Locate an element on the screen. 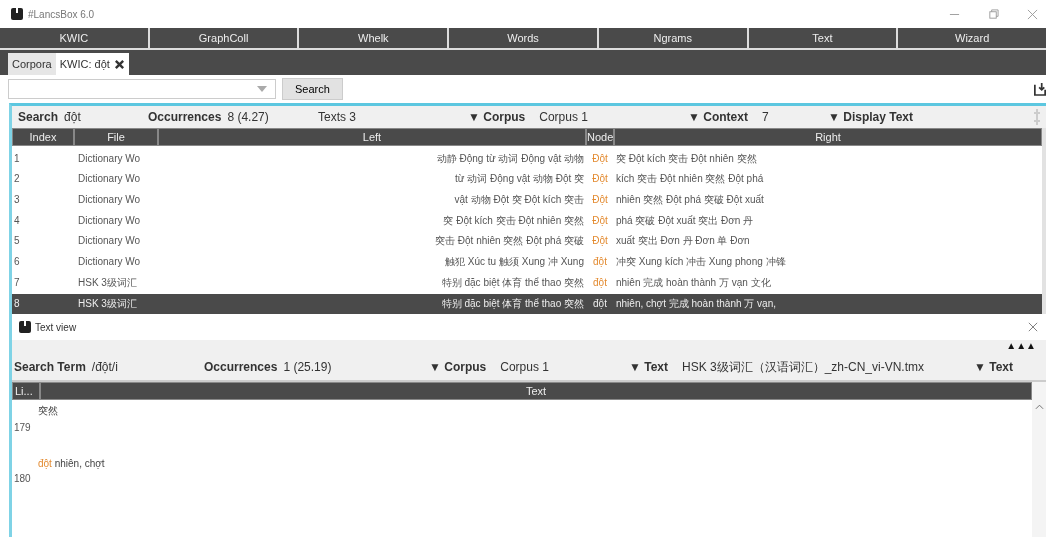 The width and height of the screenshot is (1046, 537). tool-tab: KWIC is located at coordinates (75, 39).